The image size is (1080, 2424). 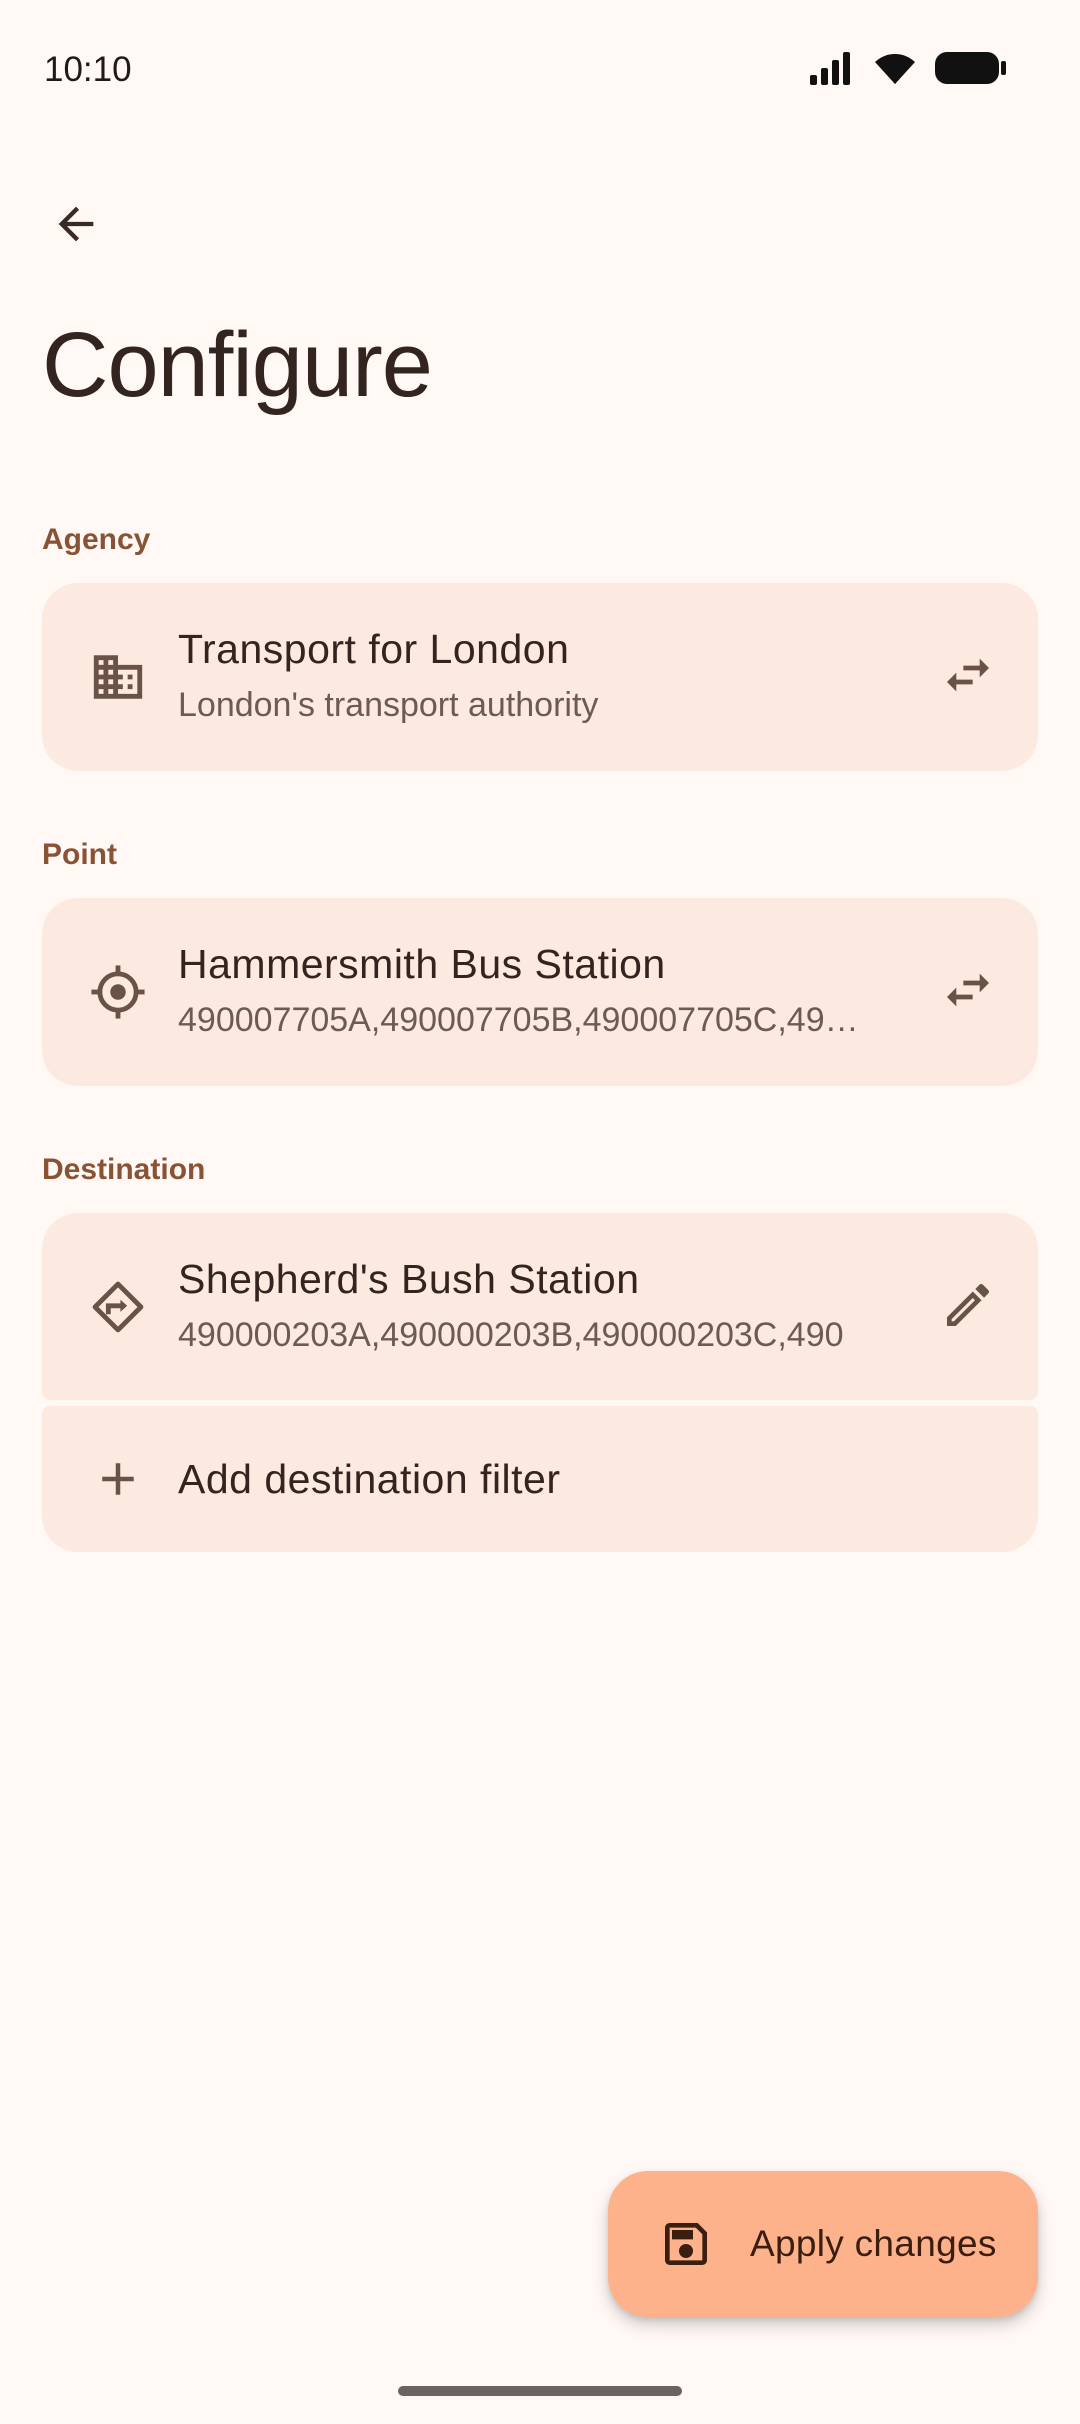 I want to click on agency-subtitle: London's transport authority, so click(x=388, y=705).